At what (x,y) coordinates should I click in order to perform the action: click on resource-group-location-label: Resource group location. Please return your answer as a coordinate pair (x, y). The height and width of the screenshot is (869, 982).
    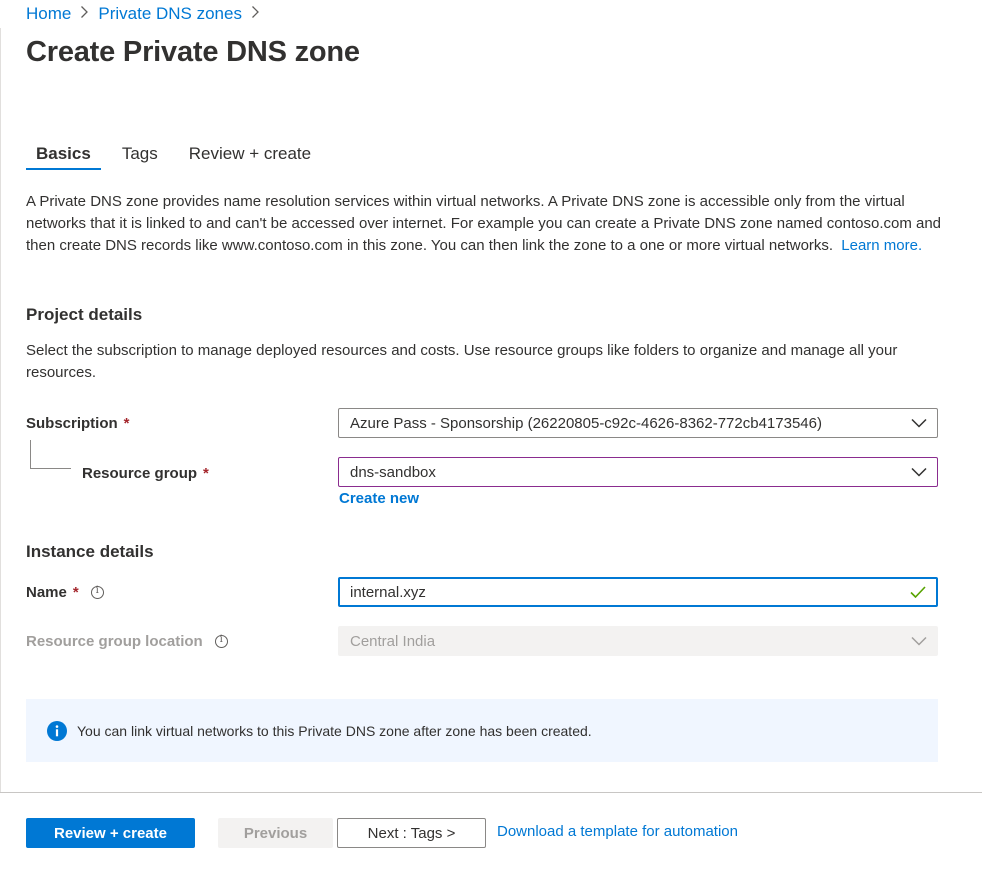
    Looking at the image, I should click on (127, 641).